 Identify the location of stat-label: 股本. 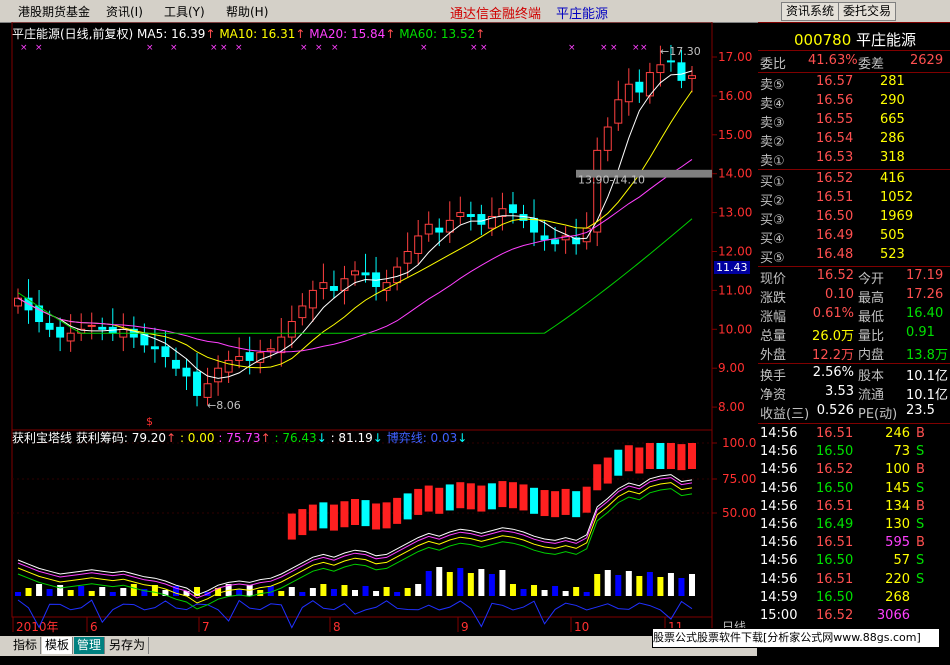
(871, 376).